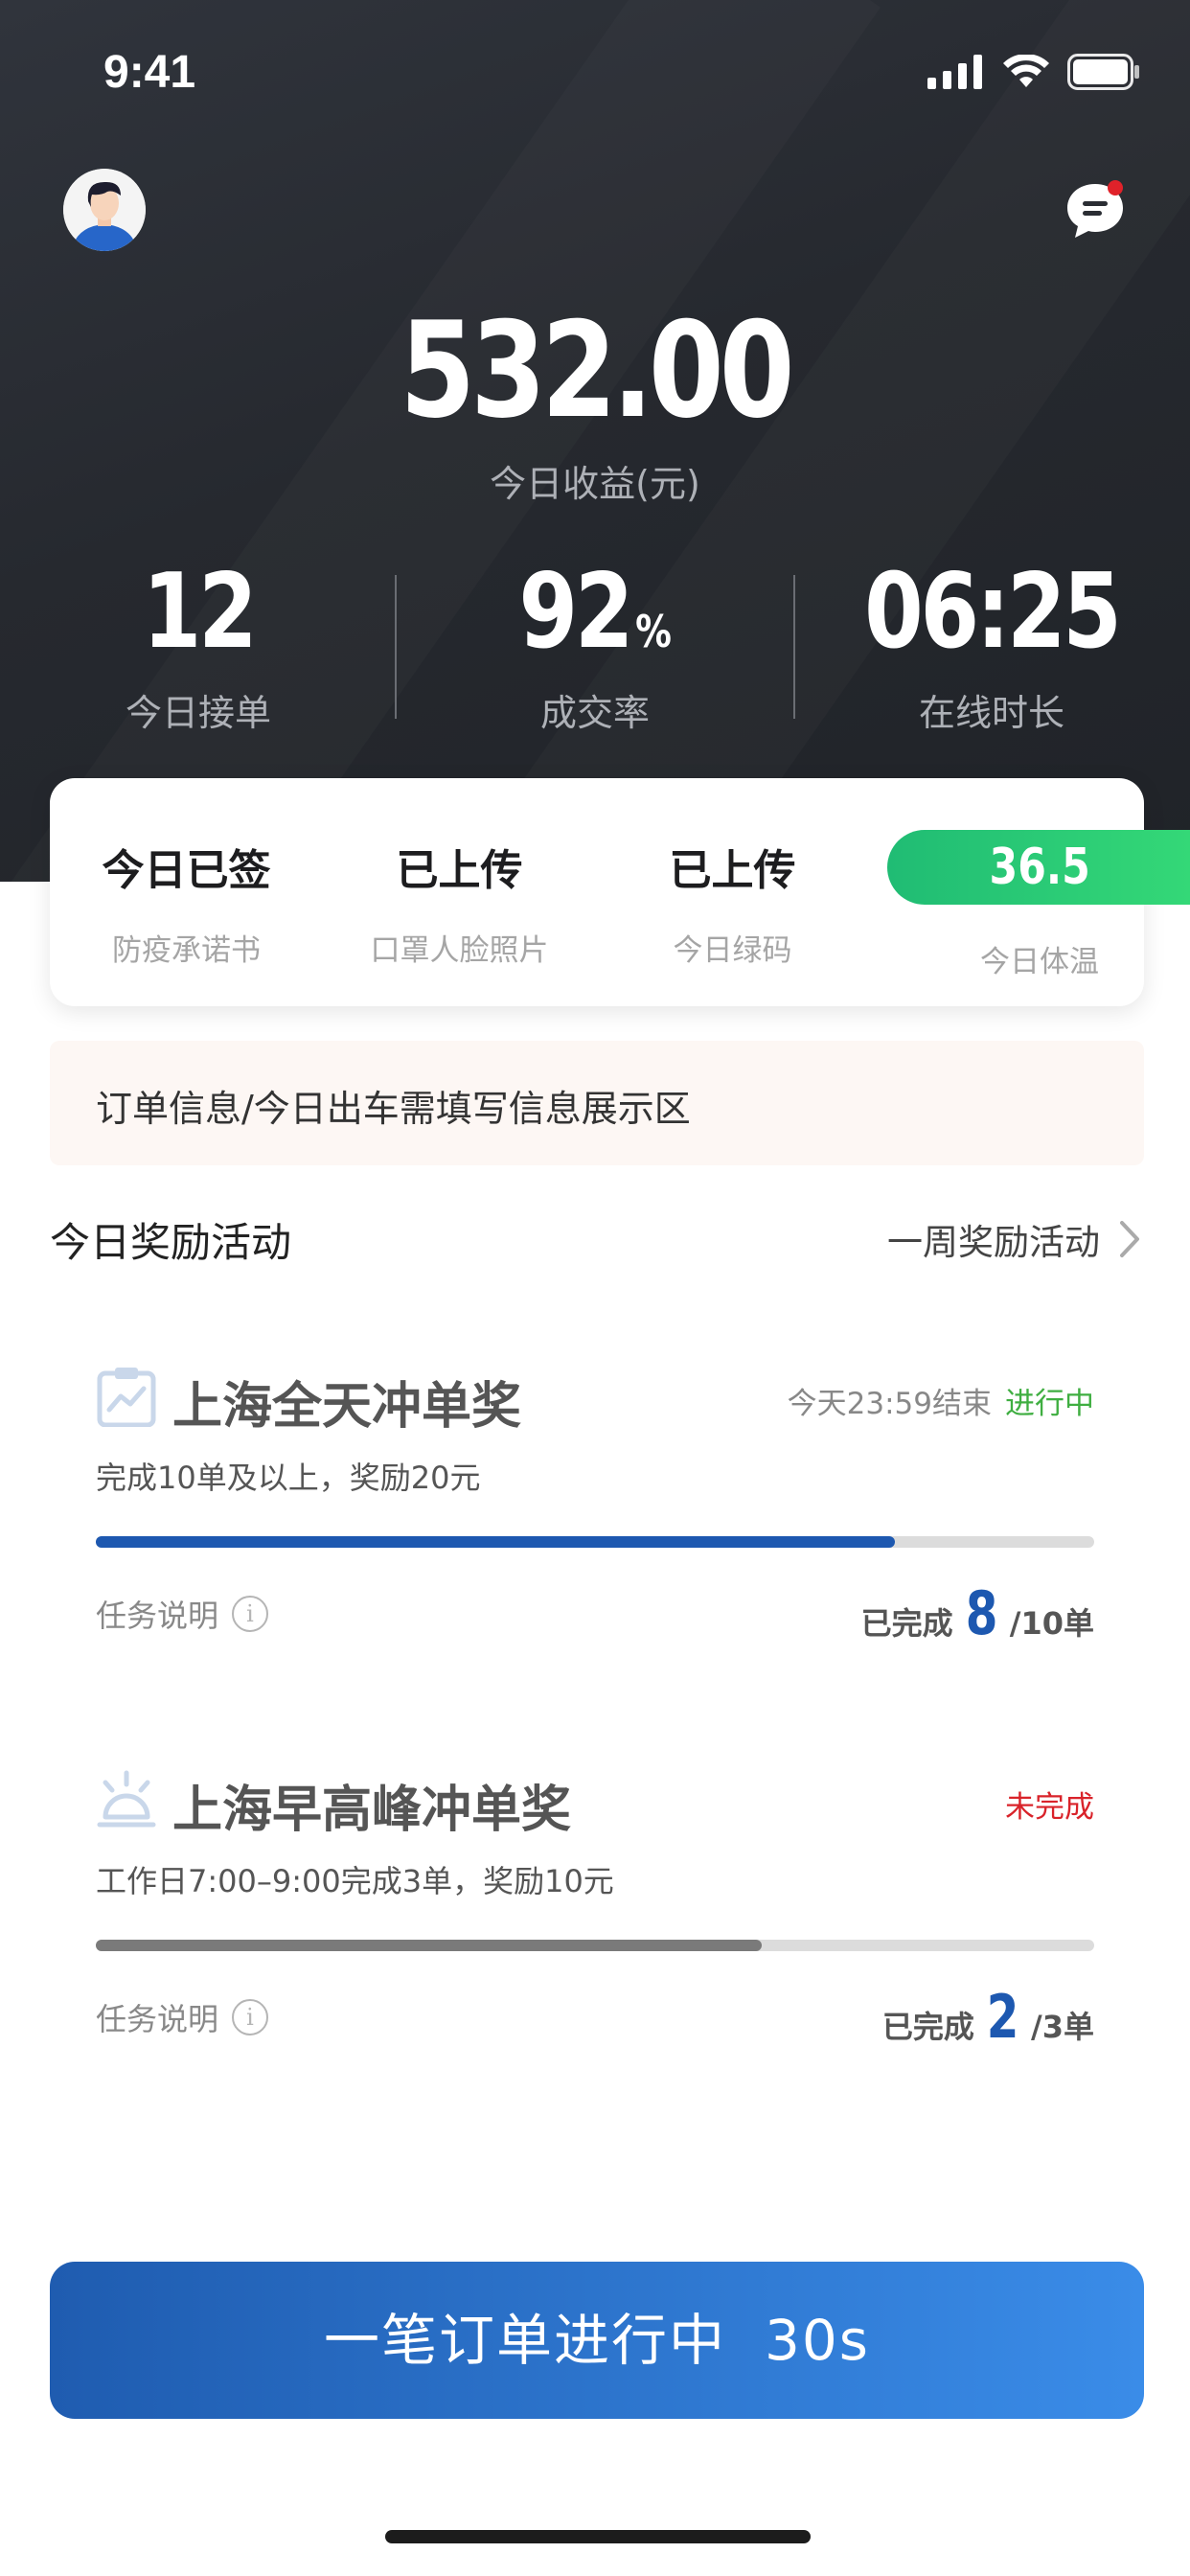 The image size is (1190, 2576). Describe the element at coordinates (982, 1613) in the screenshot. I see `completed-count: 8` at that location.